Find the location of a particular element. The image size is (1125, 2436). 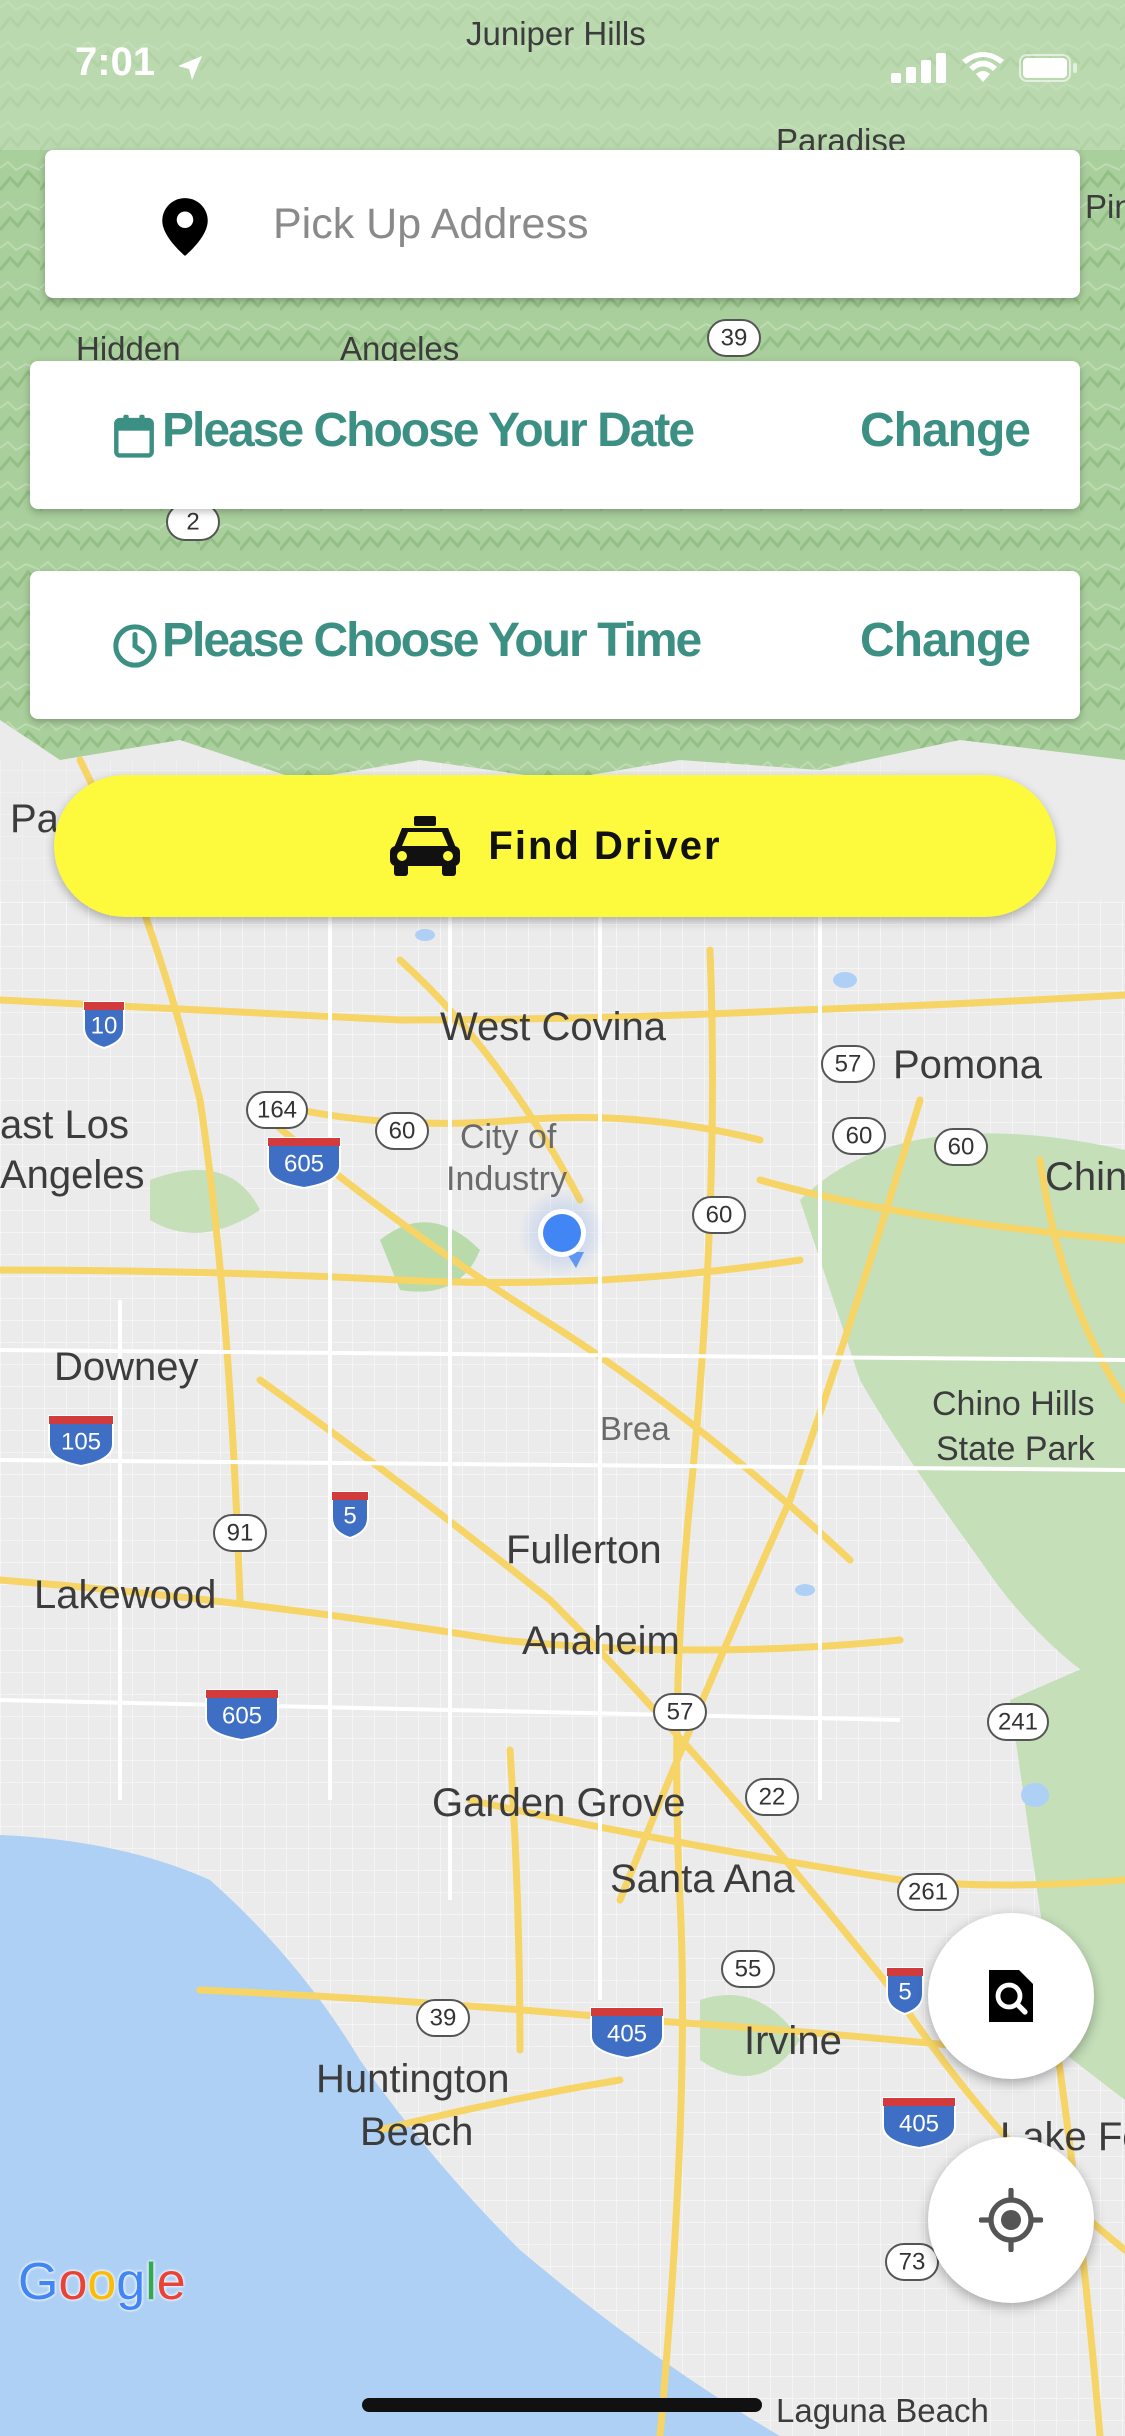

map-label-downey: Downey is located at coordinates (126, 1367).